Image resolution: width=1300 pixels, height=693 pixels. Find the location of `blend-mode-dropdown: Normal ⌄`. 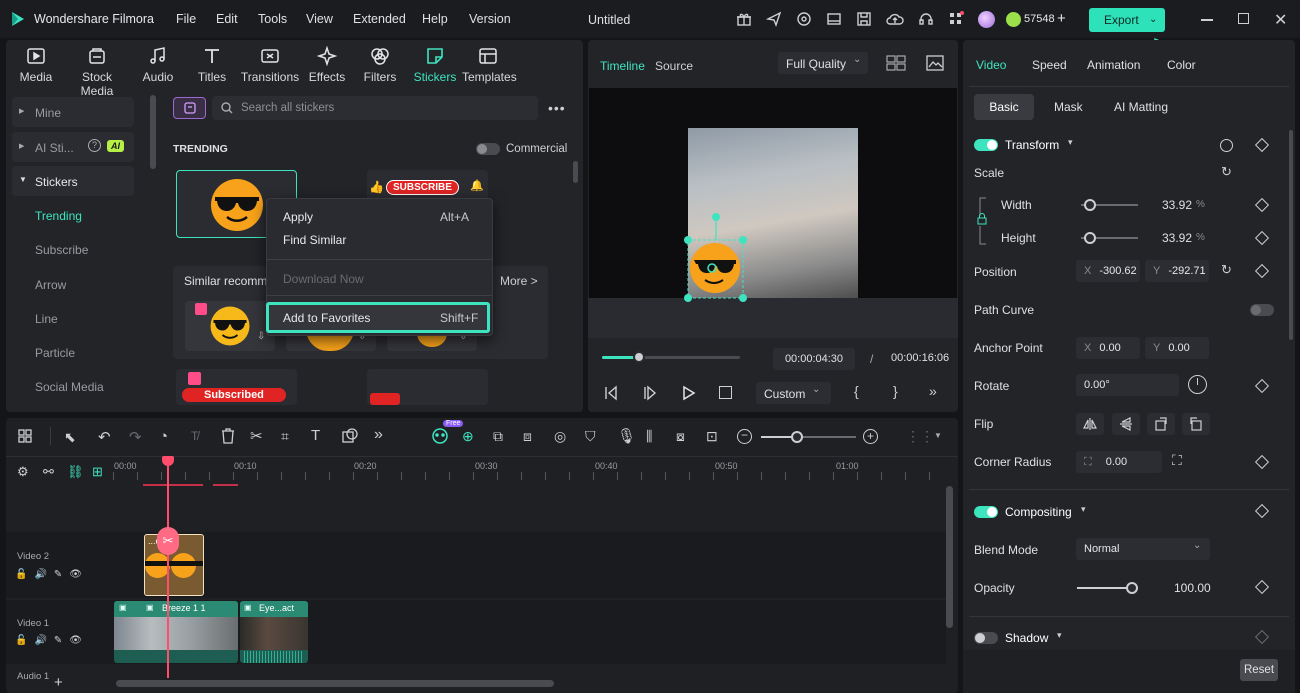

blend-mode-dropdown: Normal ⌄ is located at coordinates (1143, 549).